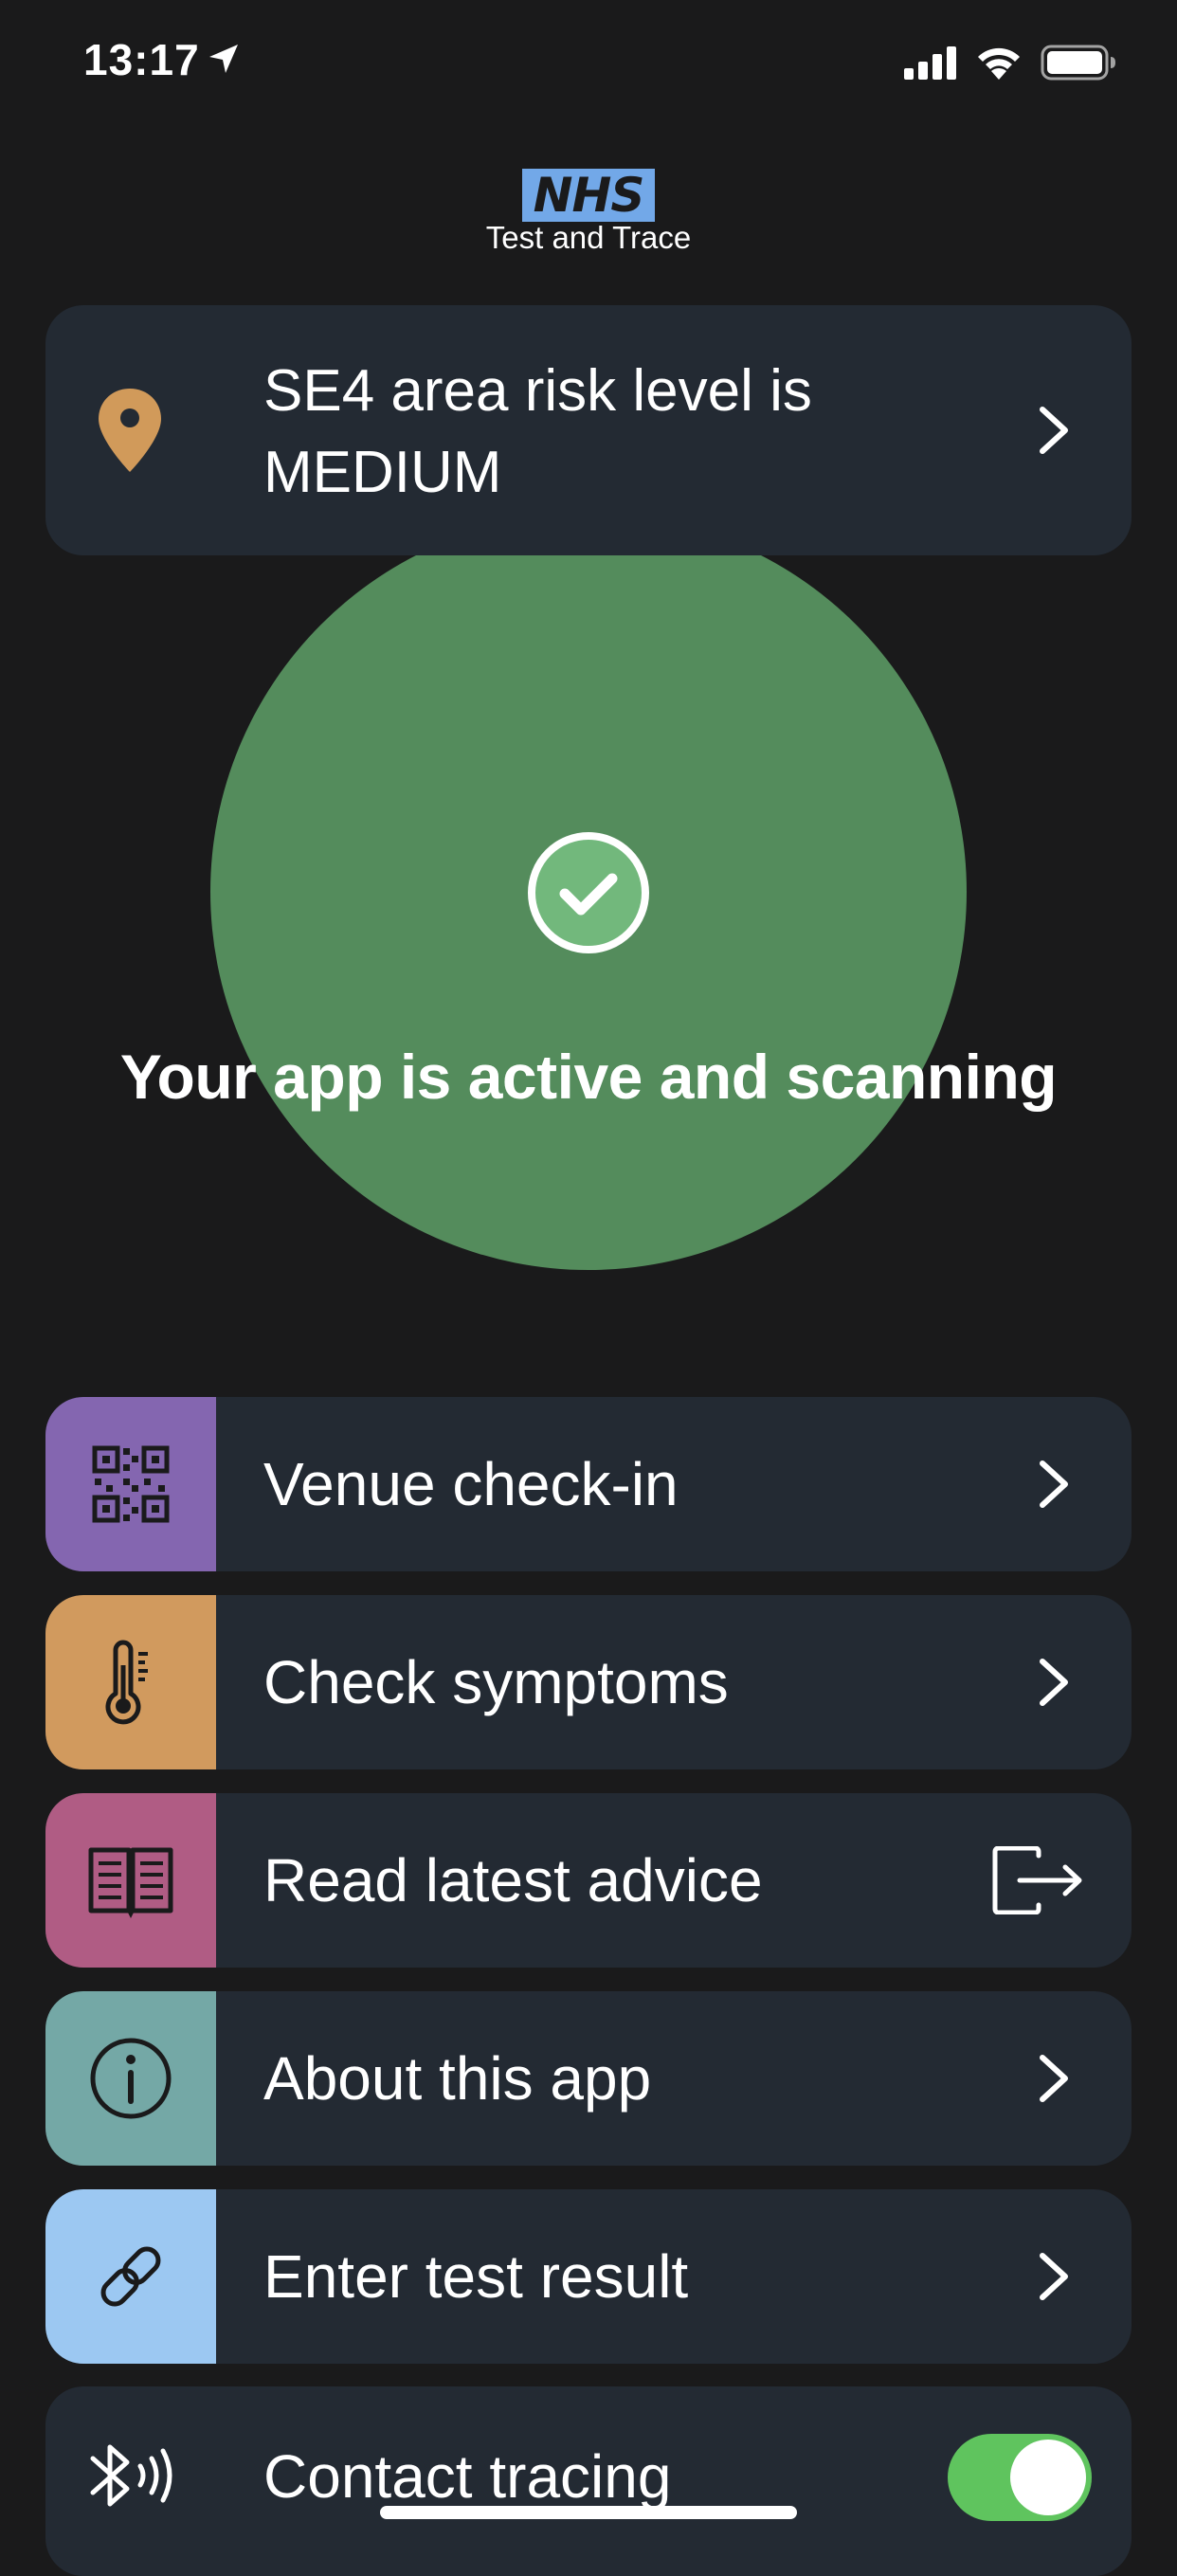 The image size is (1177, 2576). I want to click on menu-item-check-symptoms: Check symptoms, so click(588, 1682).